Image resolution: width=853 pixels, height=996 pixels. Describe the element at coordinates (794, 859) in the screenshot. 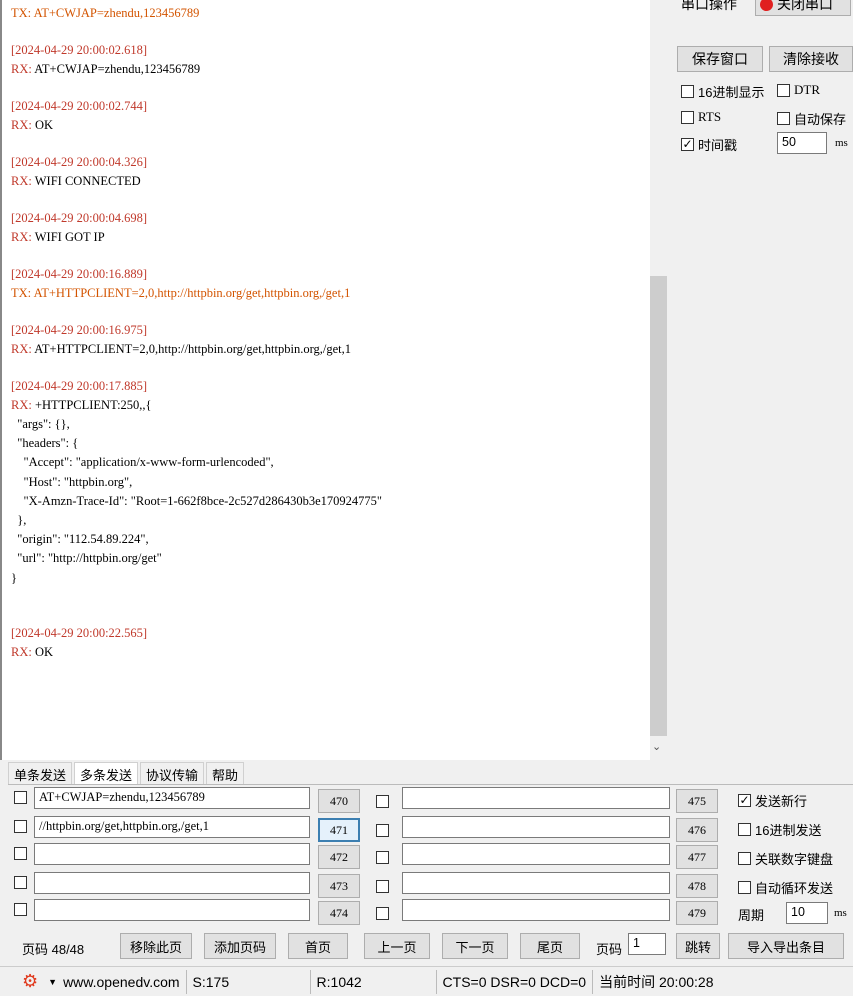

I see `link-keypad-label: 关联数字键盘` at that location.